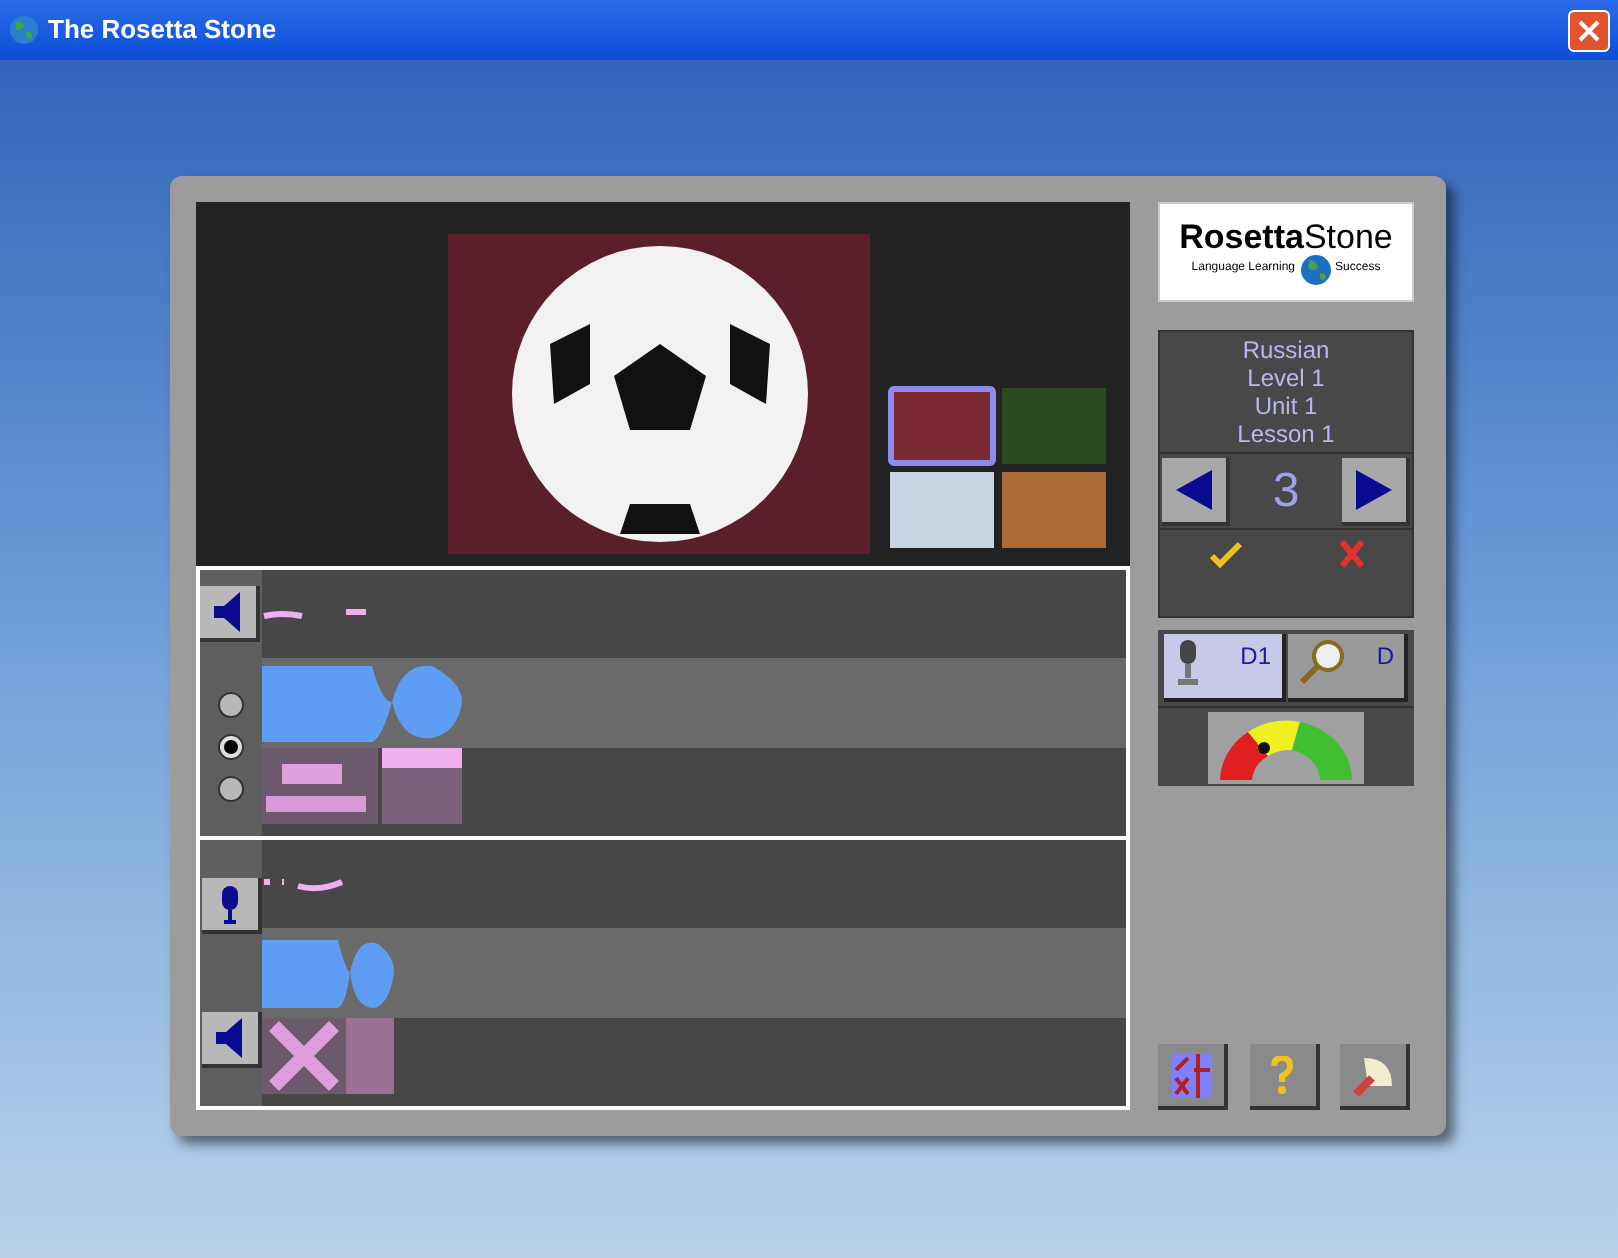  I want to click on mode-button: D1, so click(1224, 668).